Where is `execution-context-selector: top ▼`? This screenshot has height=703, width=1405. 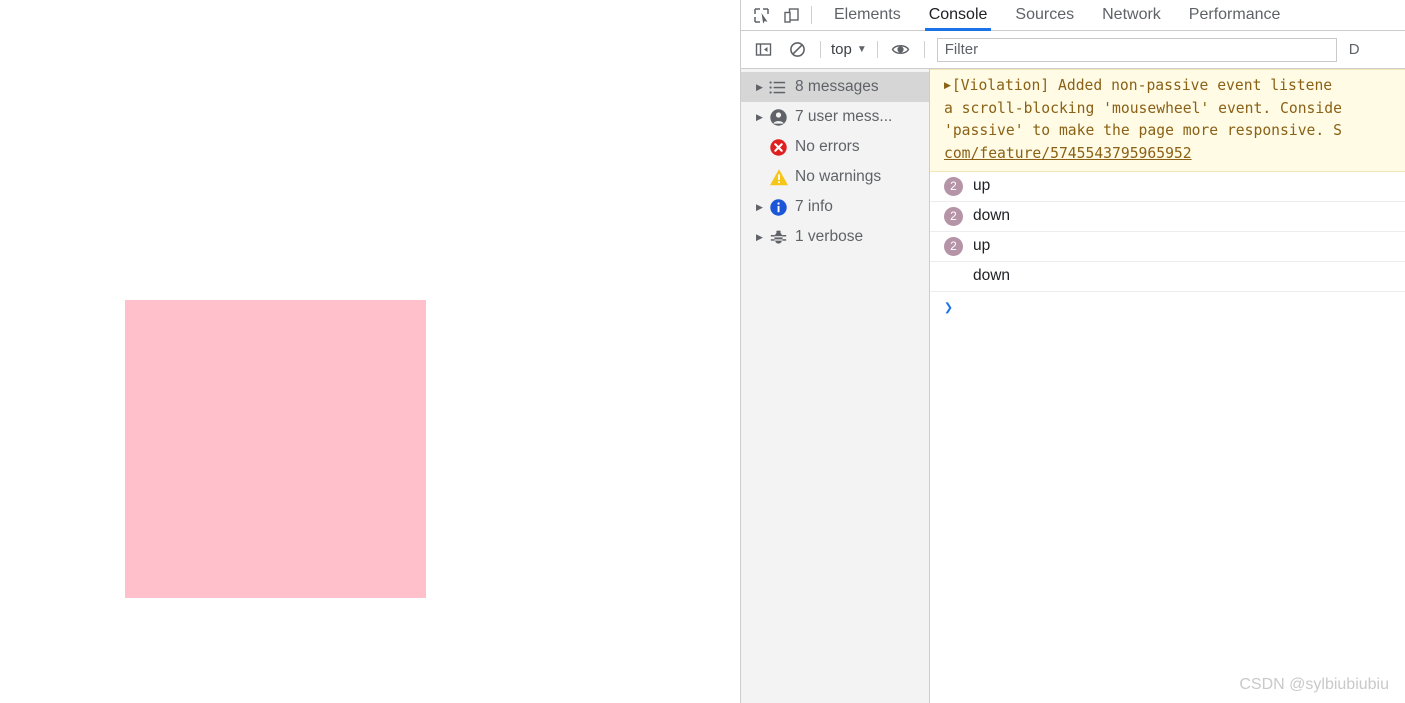
execution-context-selector: top ▼ is located at coordinates (849, 49).